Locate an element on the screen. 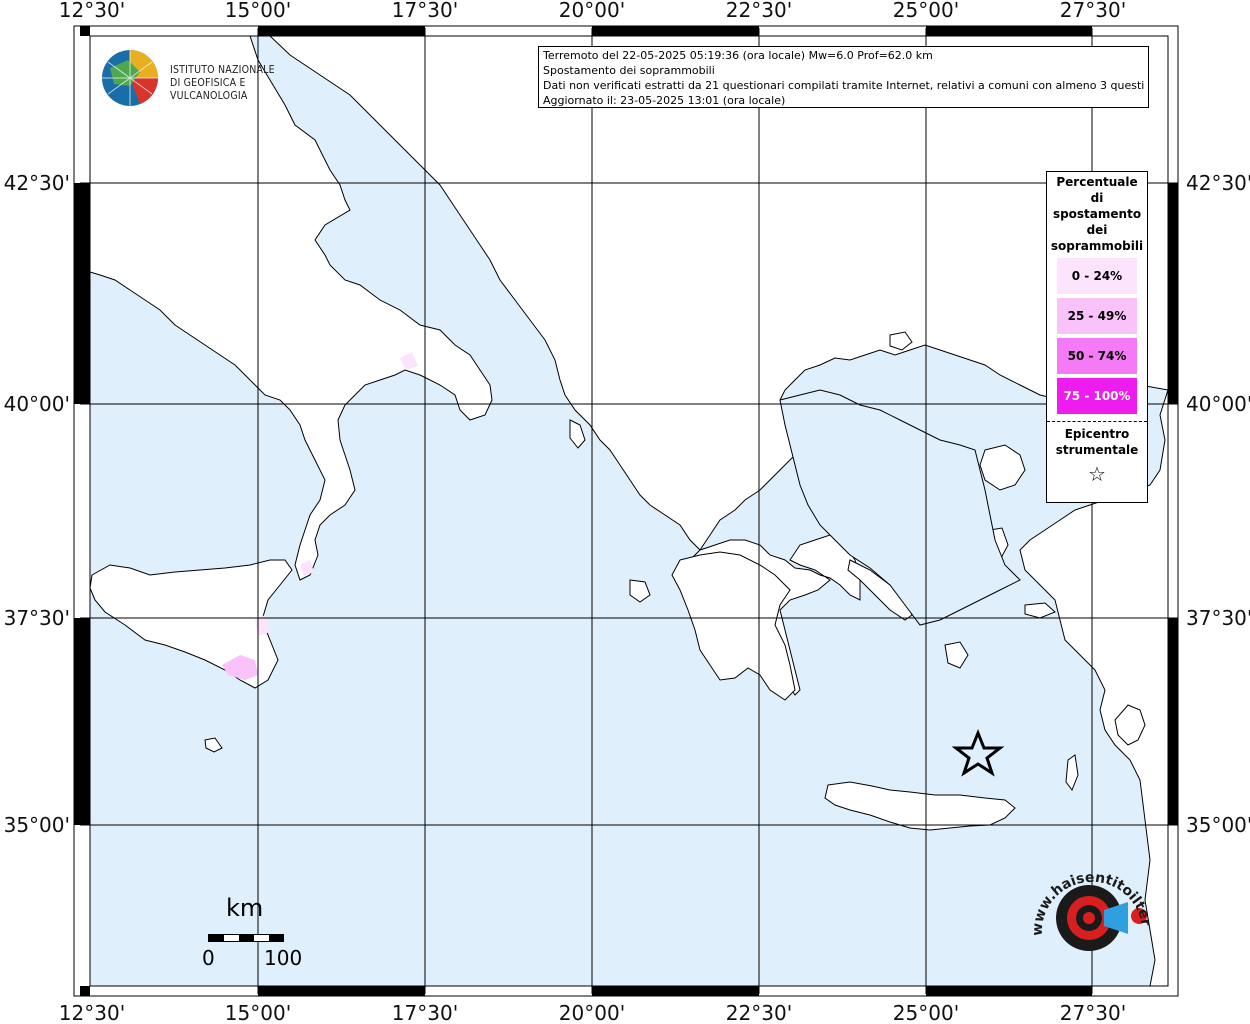 Image resolution: width=1250 pixels, height=1024 pixels. legend-item-50-74: 50 - 74% is located at coordinates (1097, 356).